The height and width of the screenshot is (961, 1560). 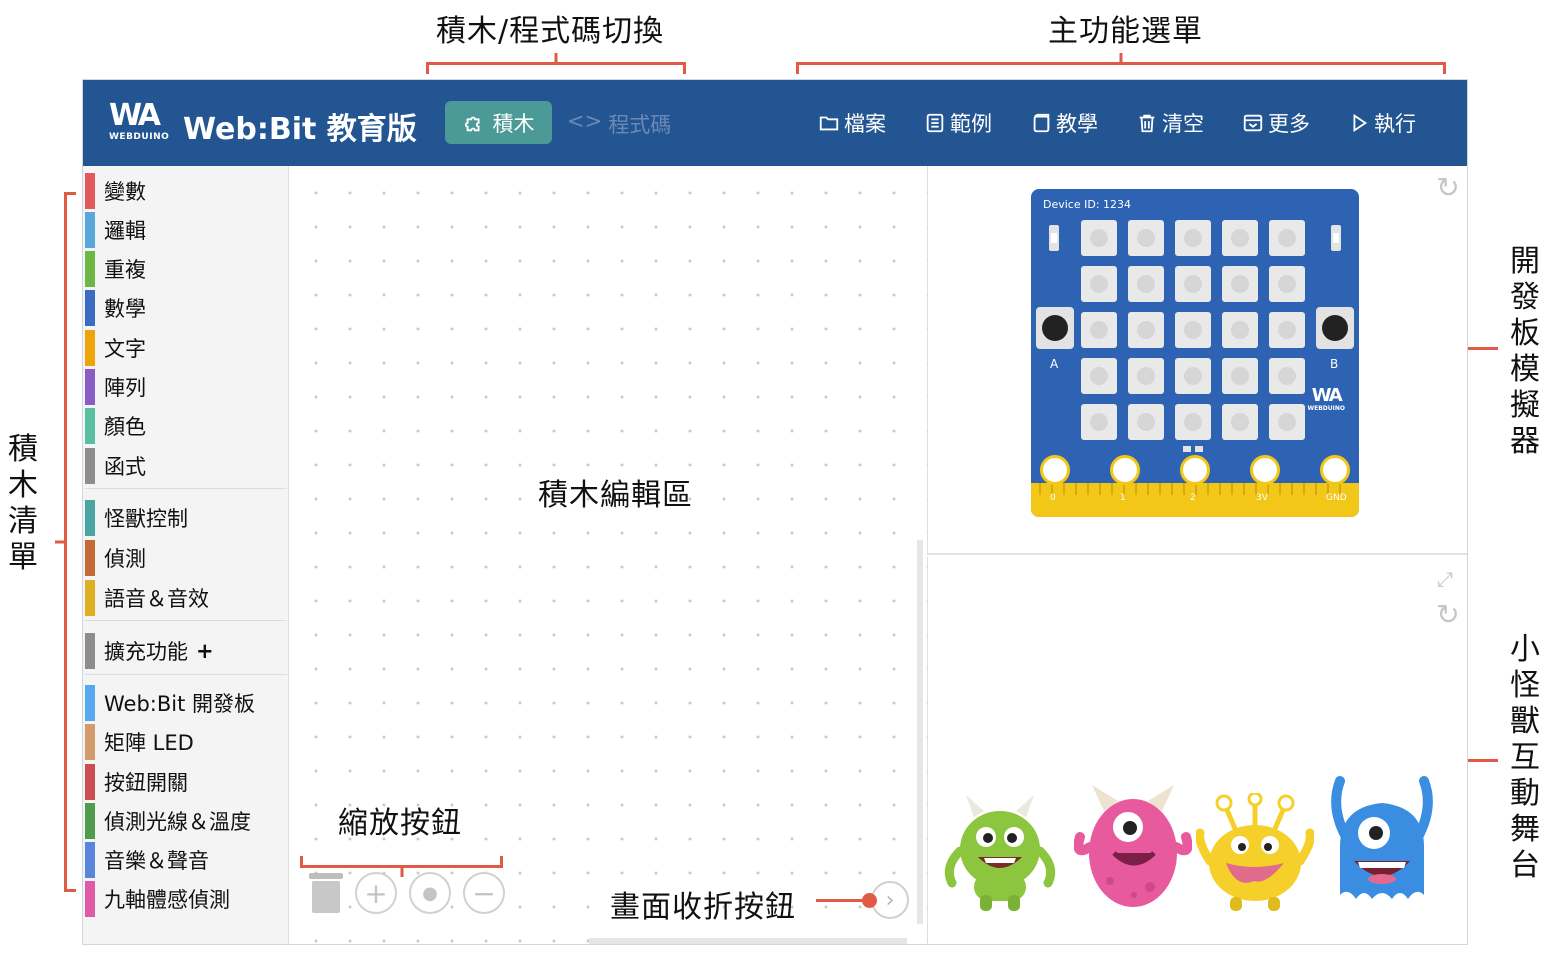 What do you see at coordinates (1054, 238) in the screenshot?
I see `side-led-left` at bounding box center [1054, 238].